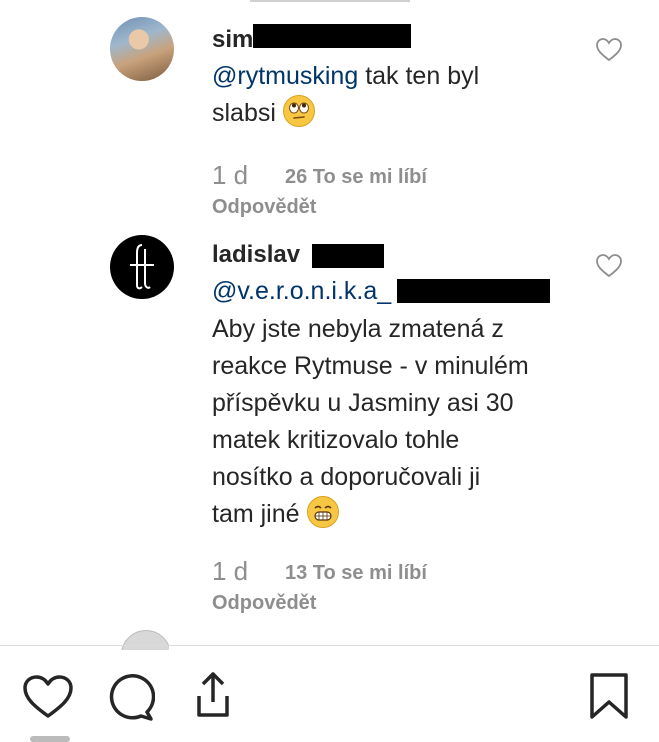  Describe the element at coordinates (609, 266) in the screenshot. I see `like-heart-icon` at that location.